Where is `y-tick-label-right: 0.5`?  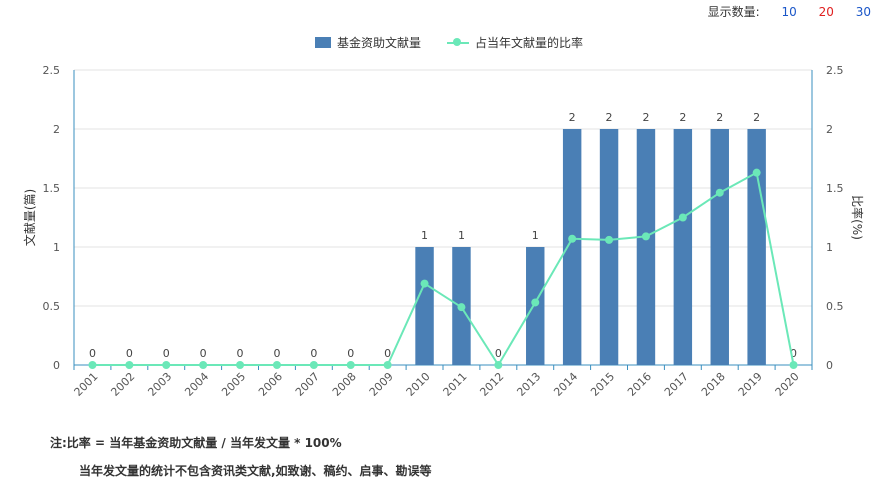 y-tick-label-right: 0.5 is located at coordinates (835, 306).